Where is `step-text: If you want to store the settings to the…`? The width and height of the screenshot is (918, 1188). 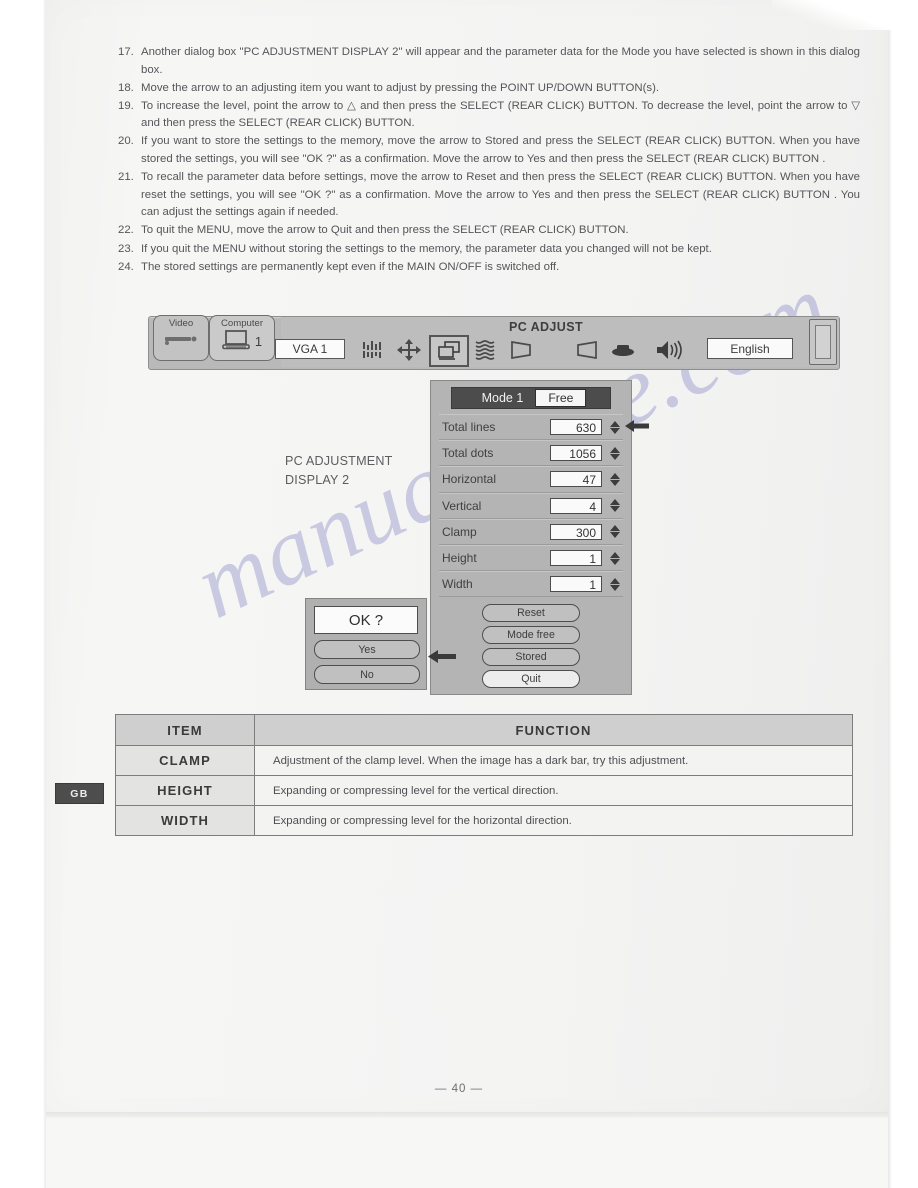 step-text: If you want to store the settings to the… is located at coordinates (500, 150).